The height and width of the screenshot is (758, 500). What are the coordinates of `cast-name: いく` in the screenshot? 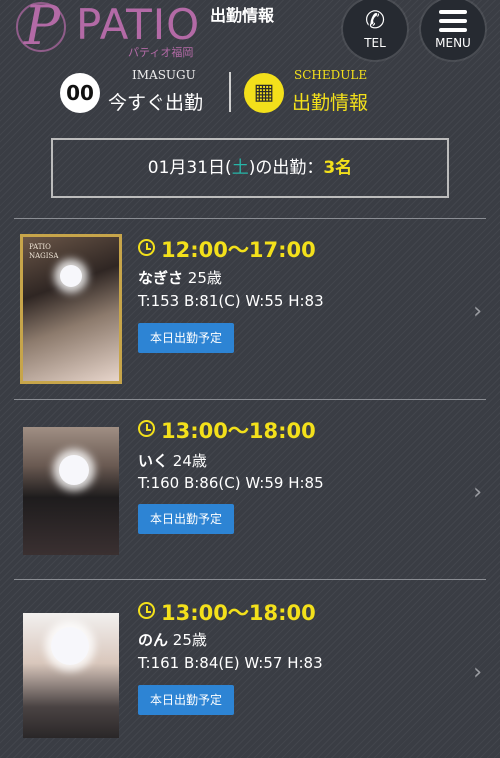 It's located at (153, 461).